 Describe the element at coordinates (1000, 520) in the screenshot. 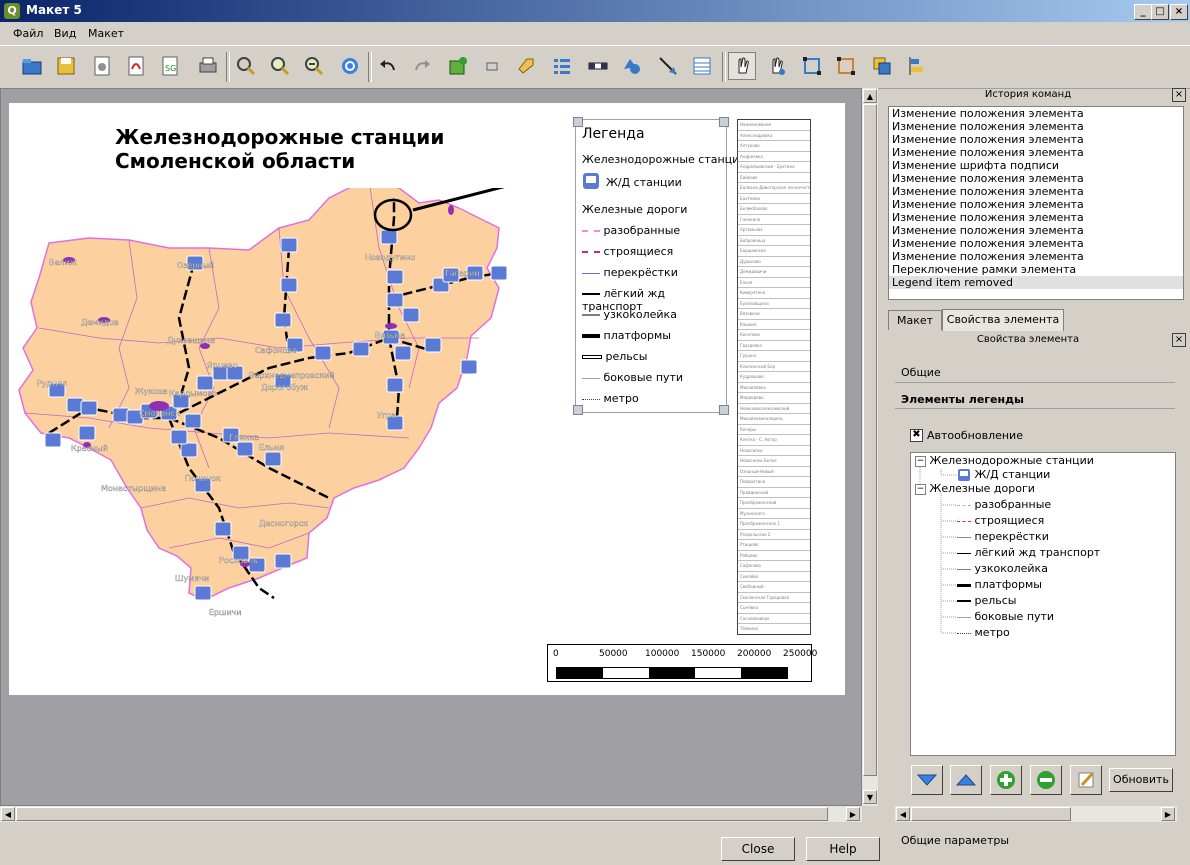

I see `tree-item-railway: строящиеся` at that location.